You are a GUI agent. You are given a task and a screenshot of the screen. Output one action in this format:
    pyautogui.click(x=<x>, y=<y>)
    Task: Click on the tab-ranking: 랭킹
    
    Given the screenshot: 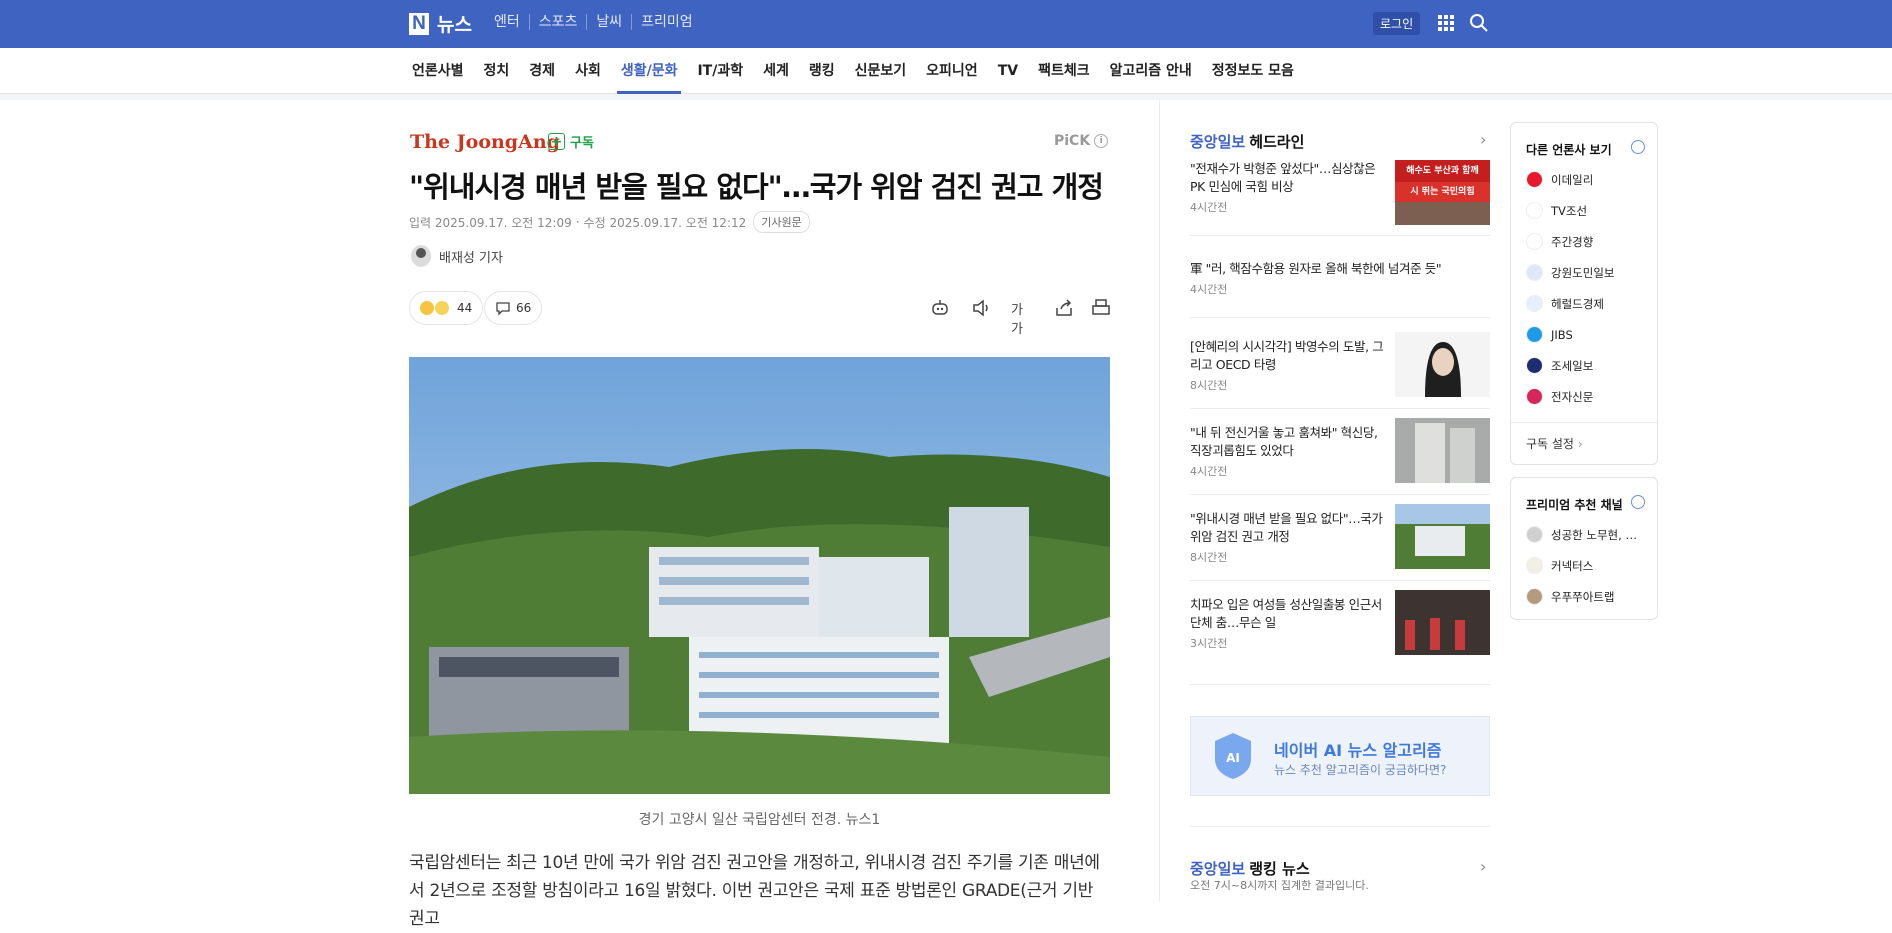 What is the action you would take?
    pyautogui.click(x=822, y=71)
    